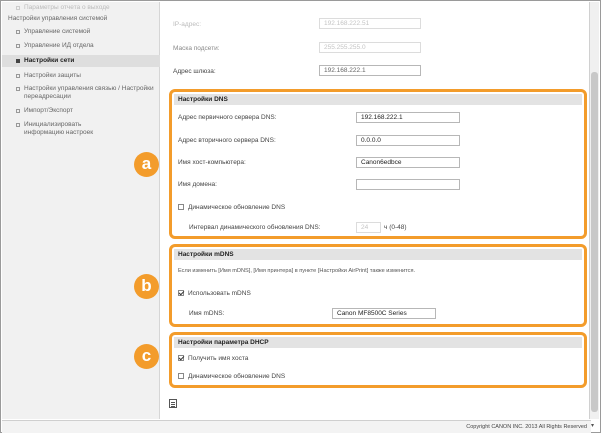  What do you see at coordinates (370, 70) in the screenshot?
I see `gateway-field: 192.168.222.1` at bounding box center [370, 70].